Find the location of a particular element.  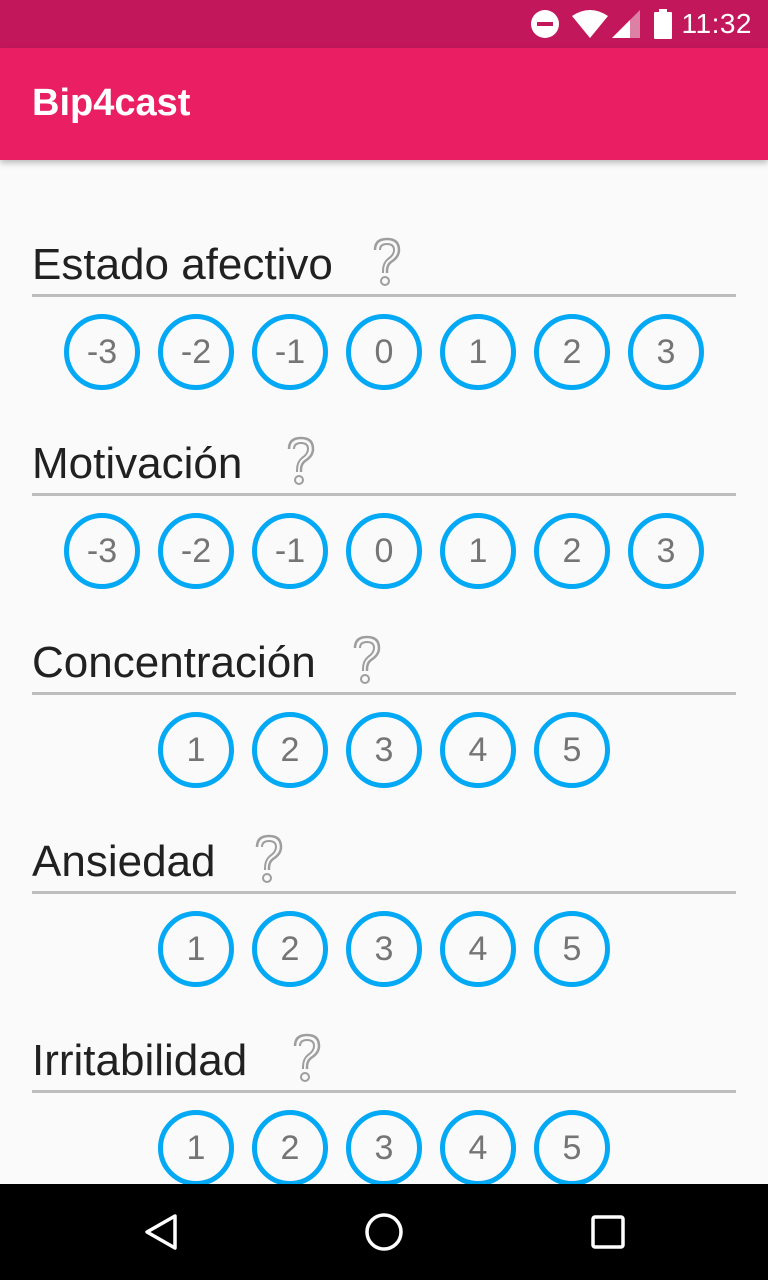

section-title: Estado afectivo is located at coordinates (182, 264).